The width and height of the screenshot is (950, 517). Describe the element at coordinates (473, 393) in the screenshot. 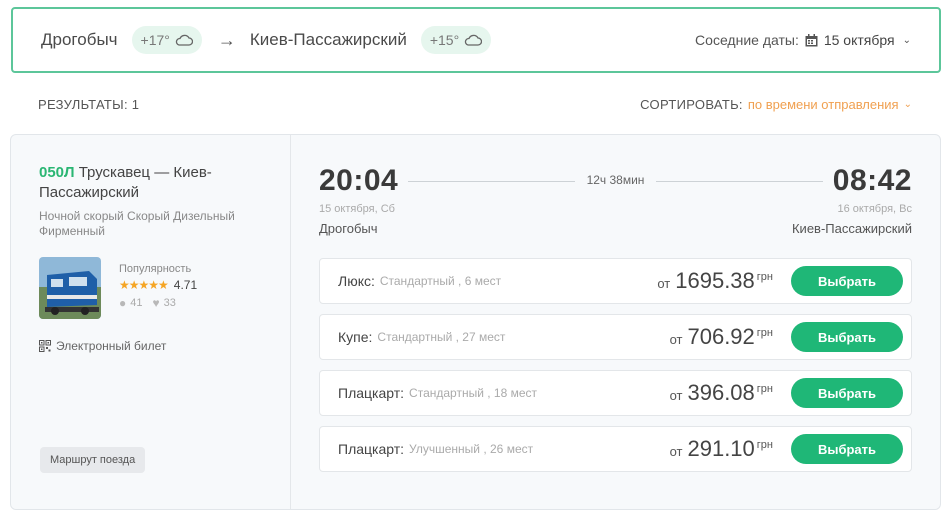

I see `car-detail: Стандартный , 18 мест` at that location.